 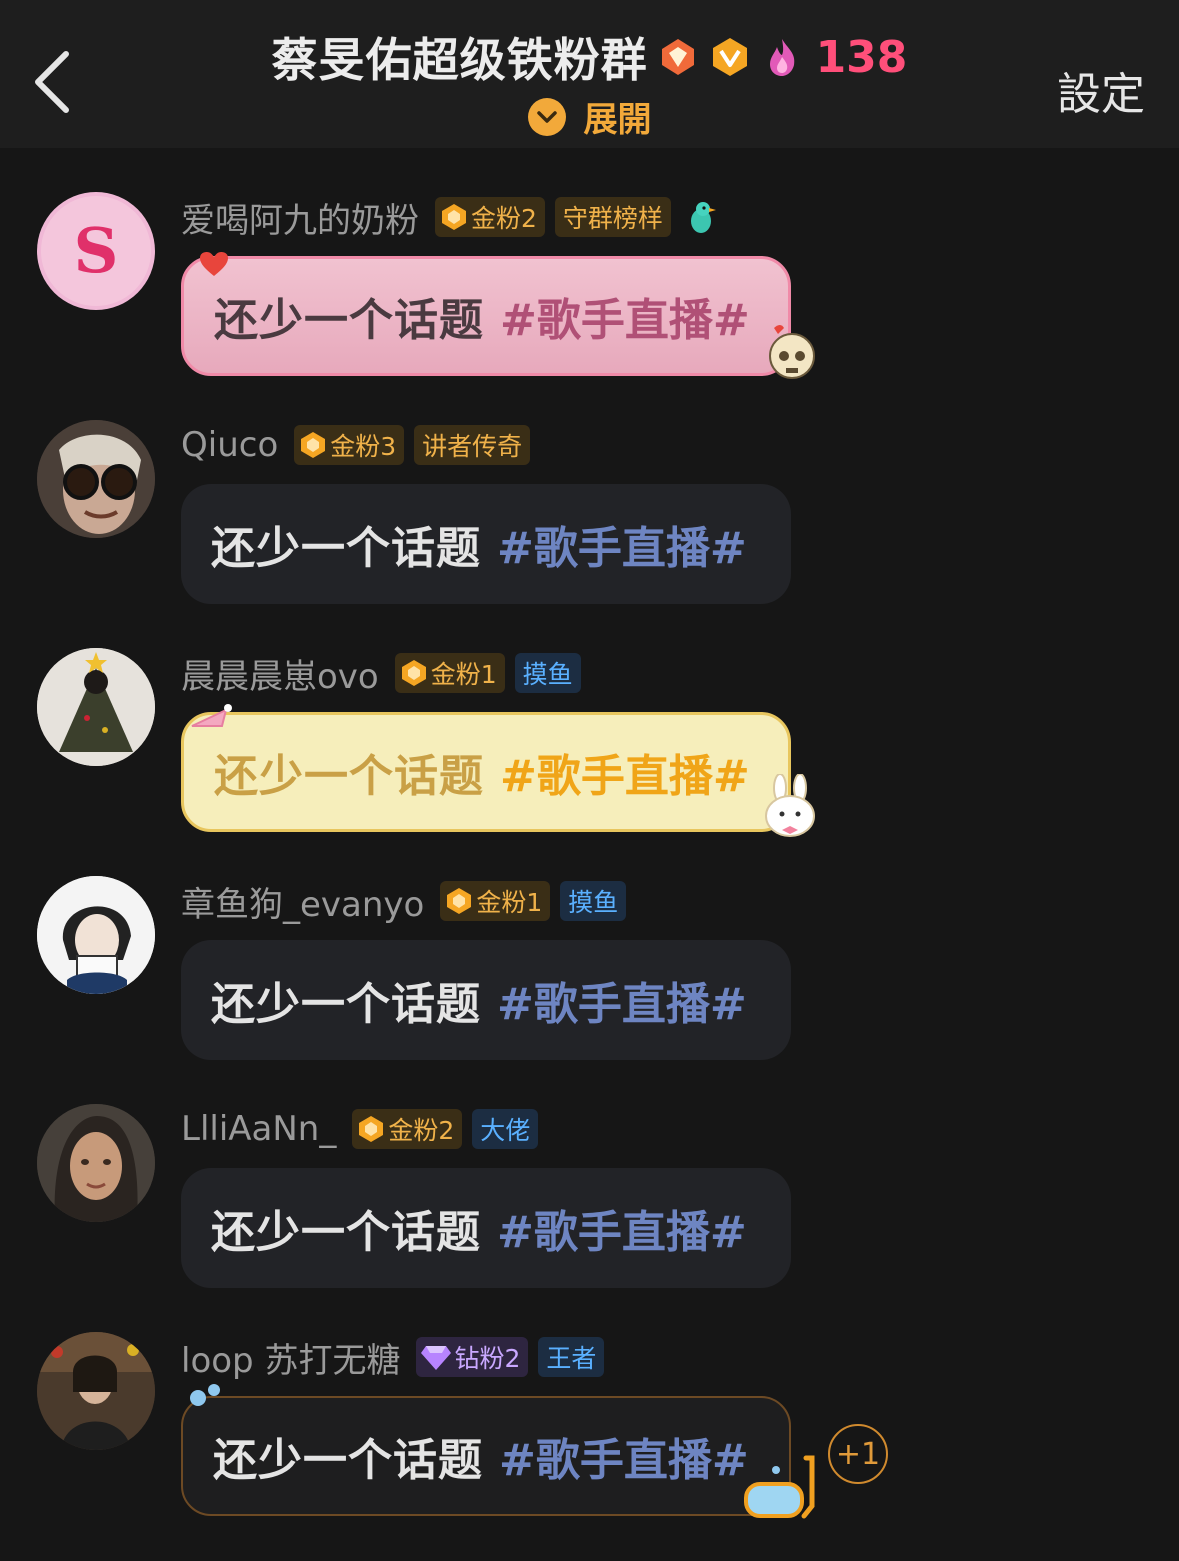 What do you see at coordinates (703, 217) in the screenshot?
I see `bird-icon` at bounding box center [703, 217].